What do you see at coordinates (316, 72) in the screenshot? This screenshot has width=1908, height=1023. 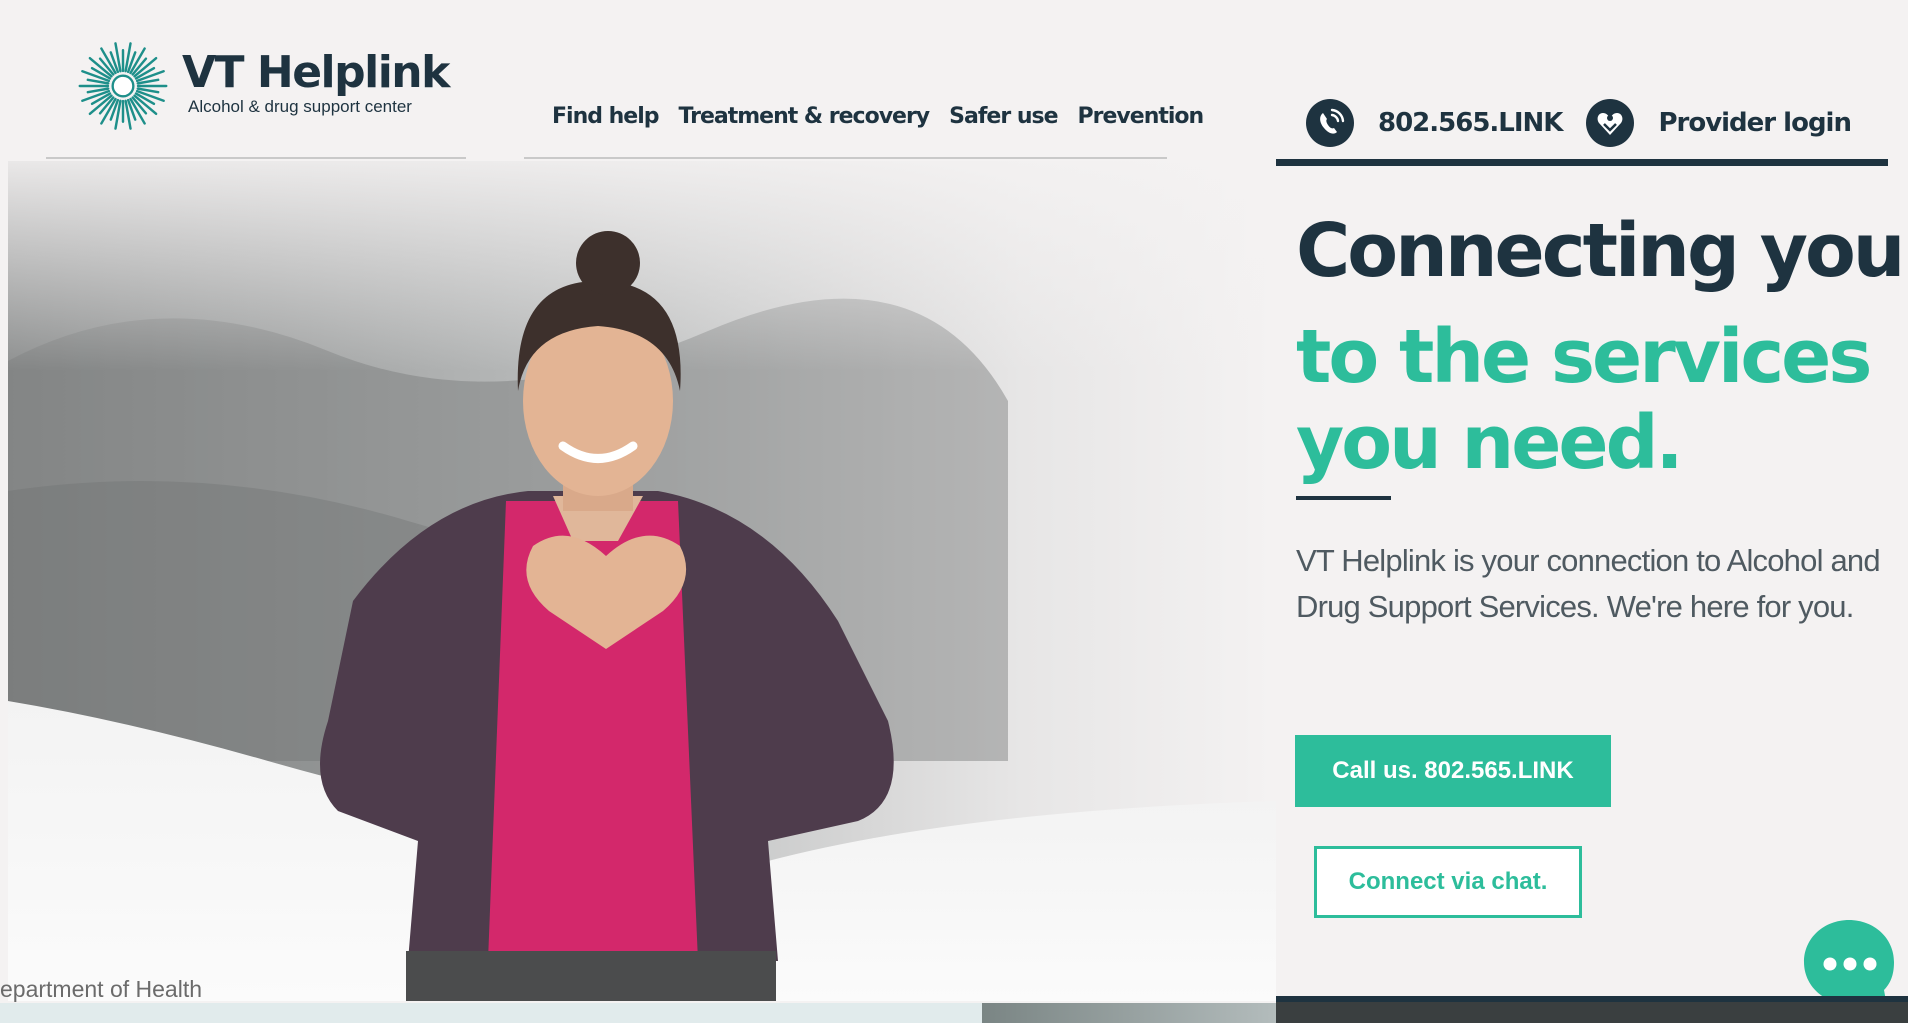 I see `brand-name: VT Helplink` at bounding box center [316, 72].